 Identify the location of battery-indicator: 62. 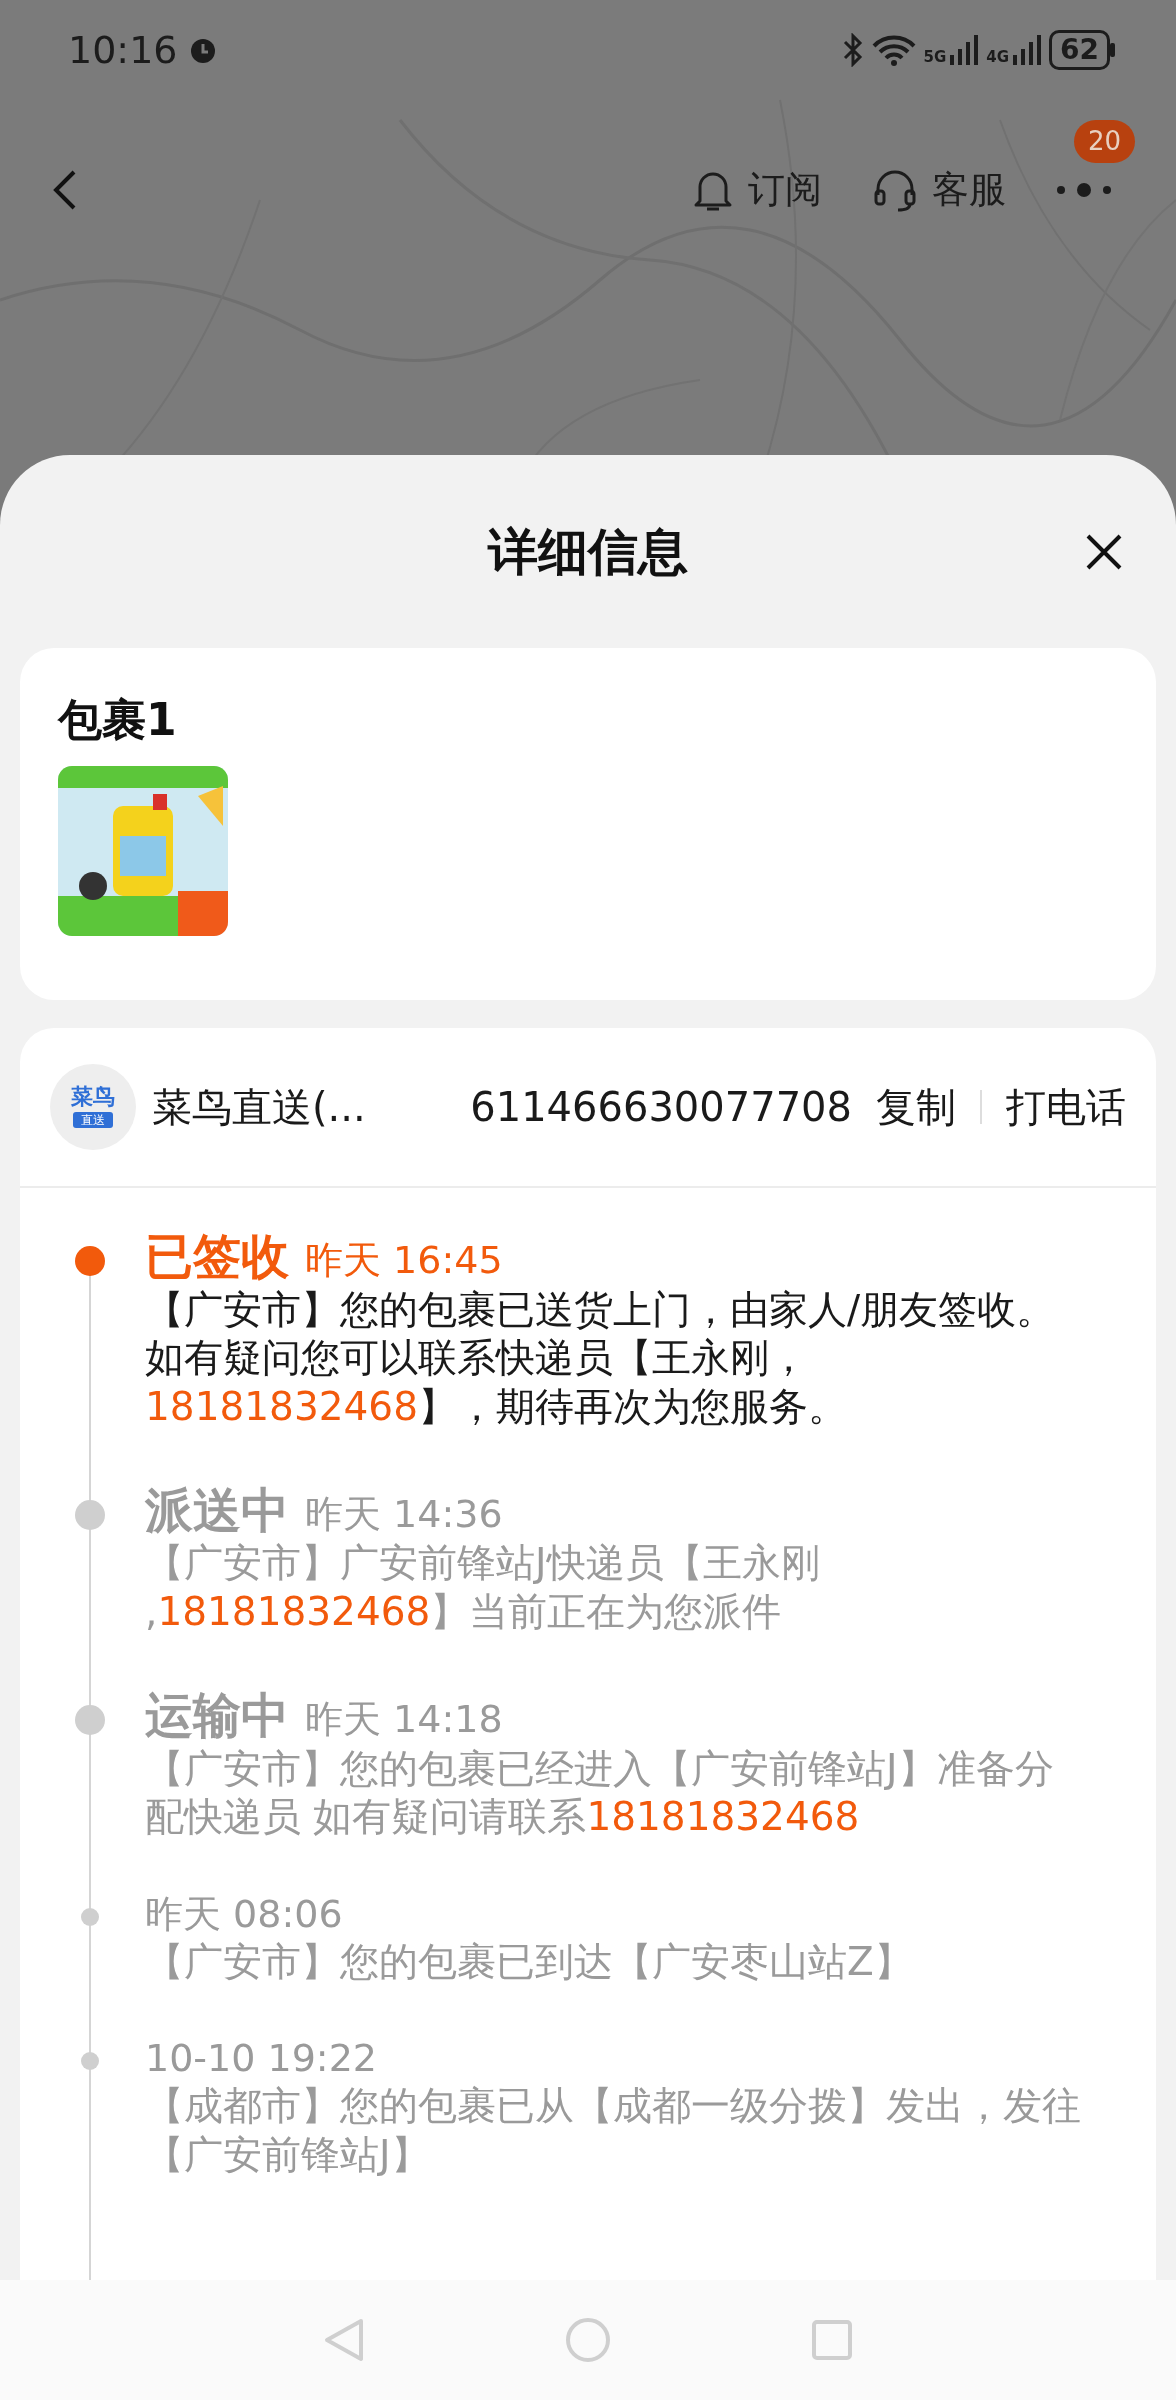
(1079, 50).